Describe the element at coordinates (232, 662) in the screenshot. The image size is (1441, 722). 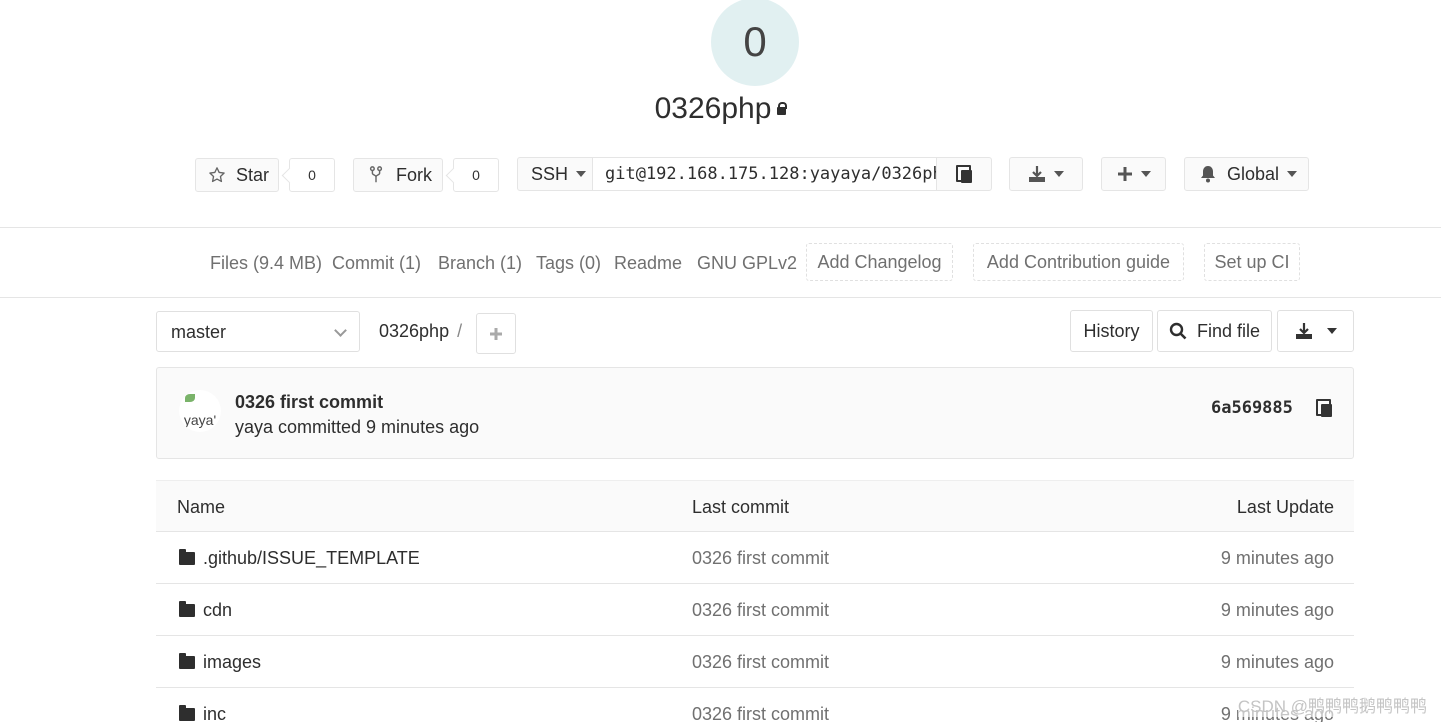
I see `file-name: images` at that location.